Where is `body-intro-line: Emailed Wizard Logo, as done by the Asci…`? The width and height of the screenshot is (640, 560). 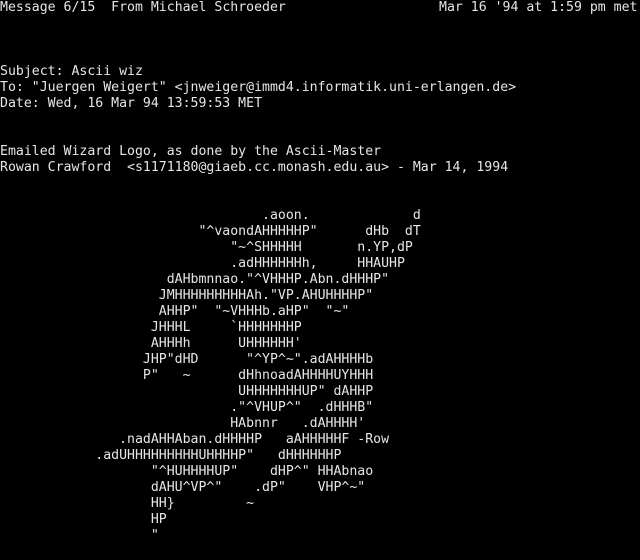 body-intro-line: Emailed Wizard Logo, as done by the Asci… is located at coordinates (191, 151).